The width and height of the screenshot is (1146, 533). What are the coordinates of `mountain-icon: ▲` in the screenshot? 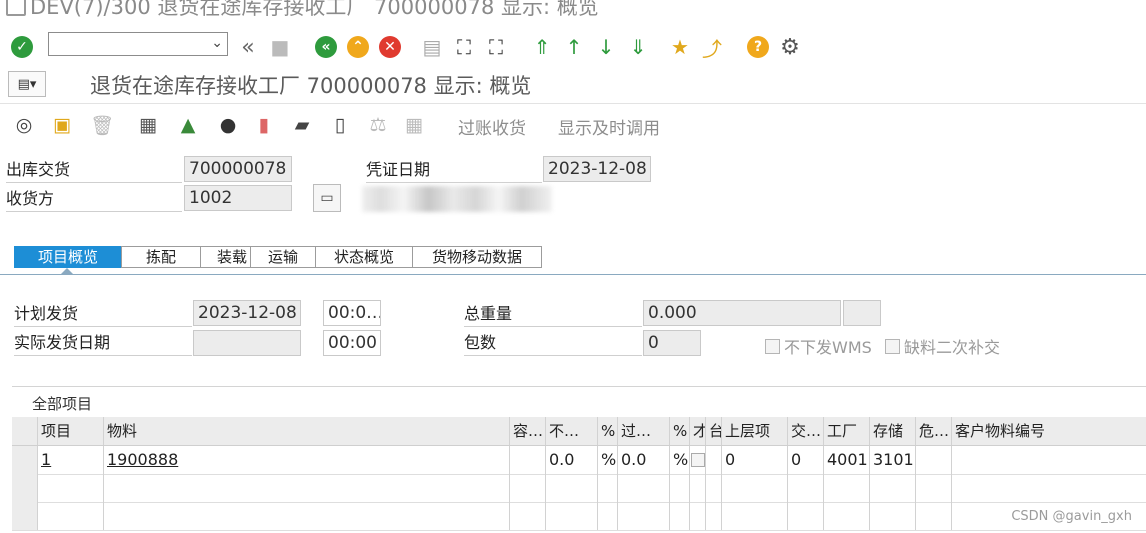 It's located at (188, 125).